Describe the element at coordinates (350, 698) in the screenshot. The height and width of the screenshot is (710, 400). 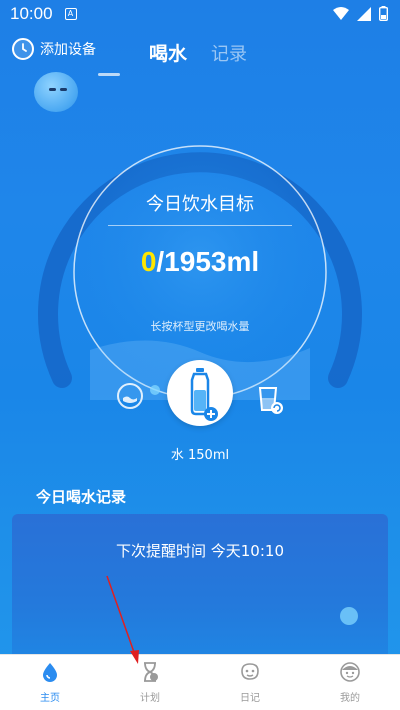
I see `tabbar-label: 我的` at that location.